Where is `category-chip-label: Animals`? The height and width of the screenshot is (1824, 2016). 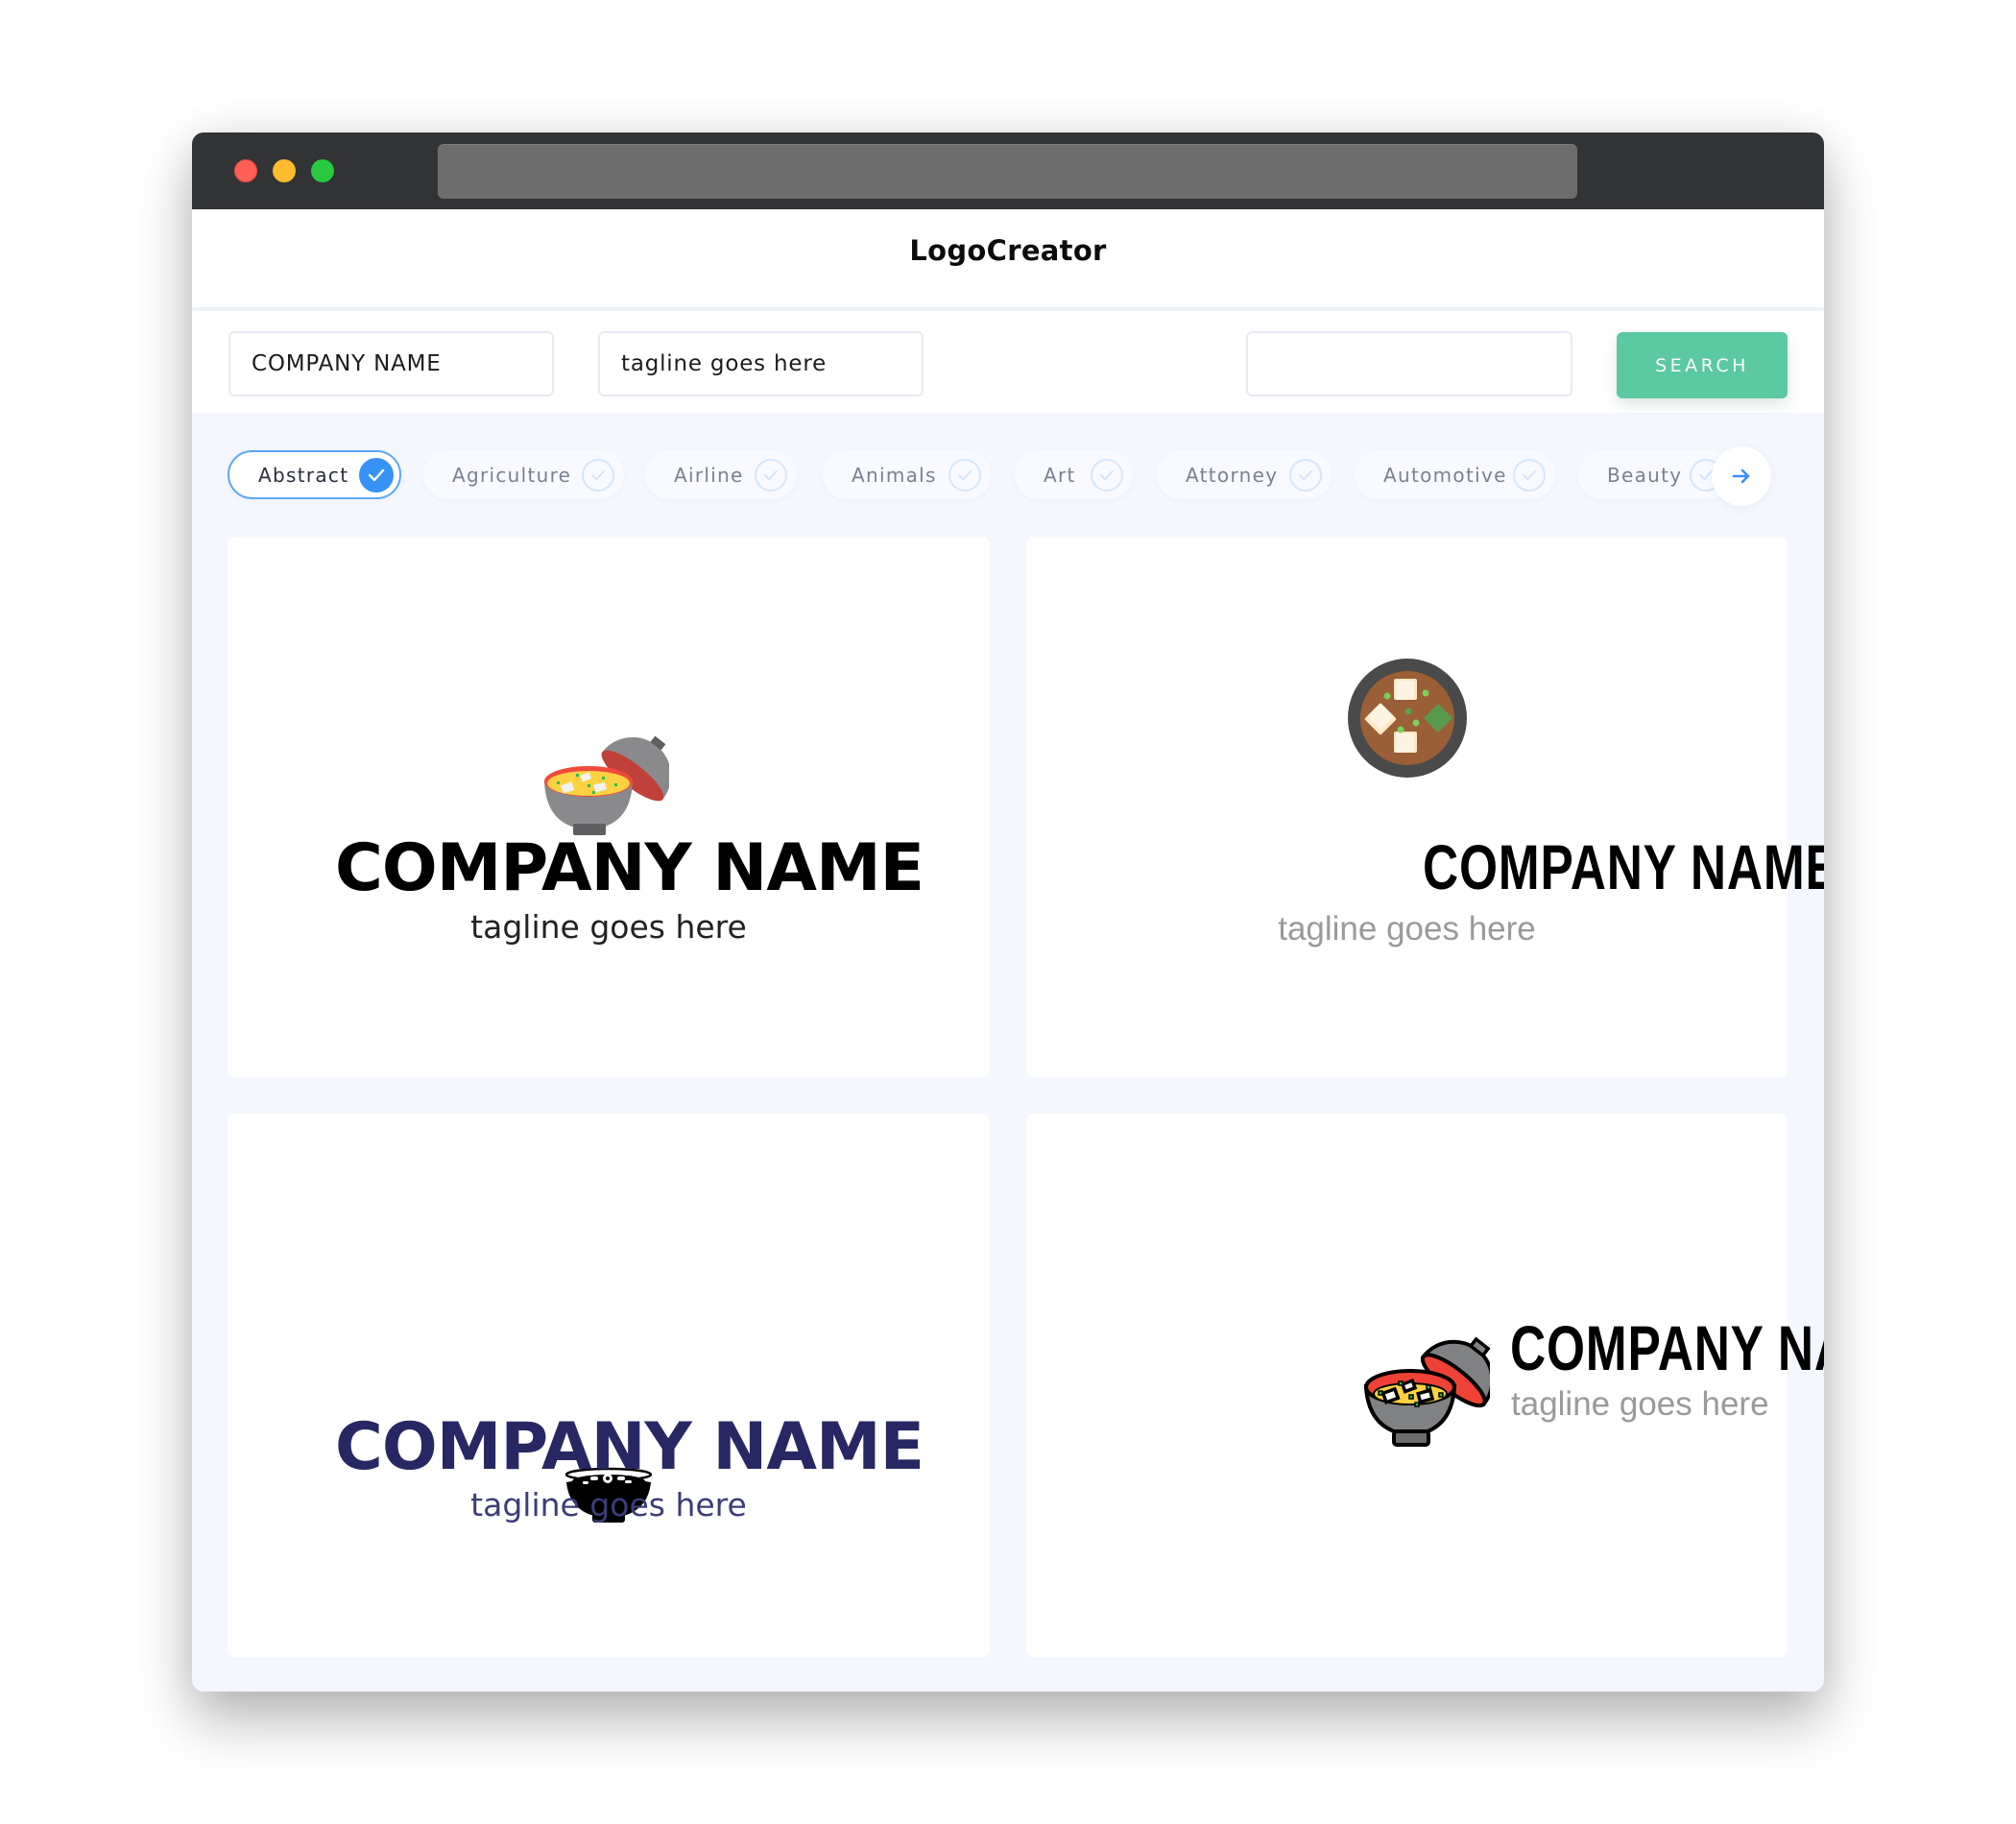 category-chip-label: Animals is located at coordinates (894, 475).